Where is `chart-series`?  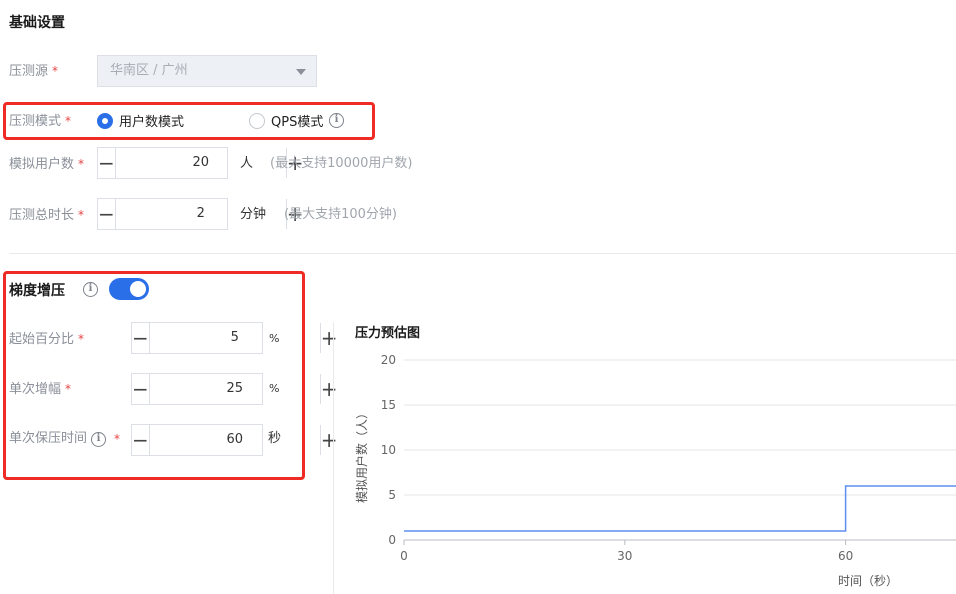
chart-series is located at coordinates (680, 508).